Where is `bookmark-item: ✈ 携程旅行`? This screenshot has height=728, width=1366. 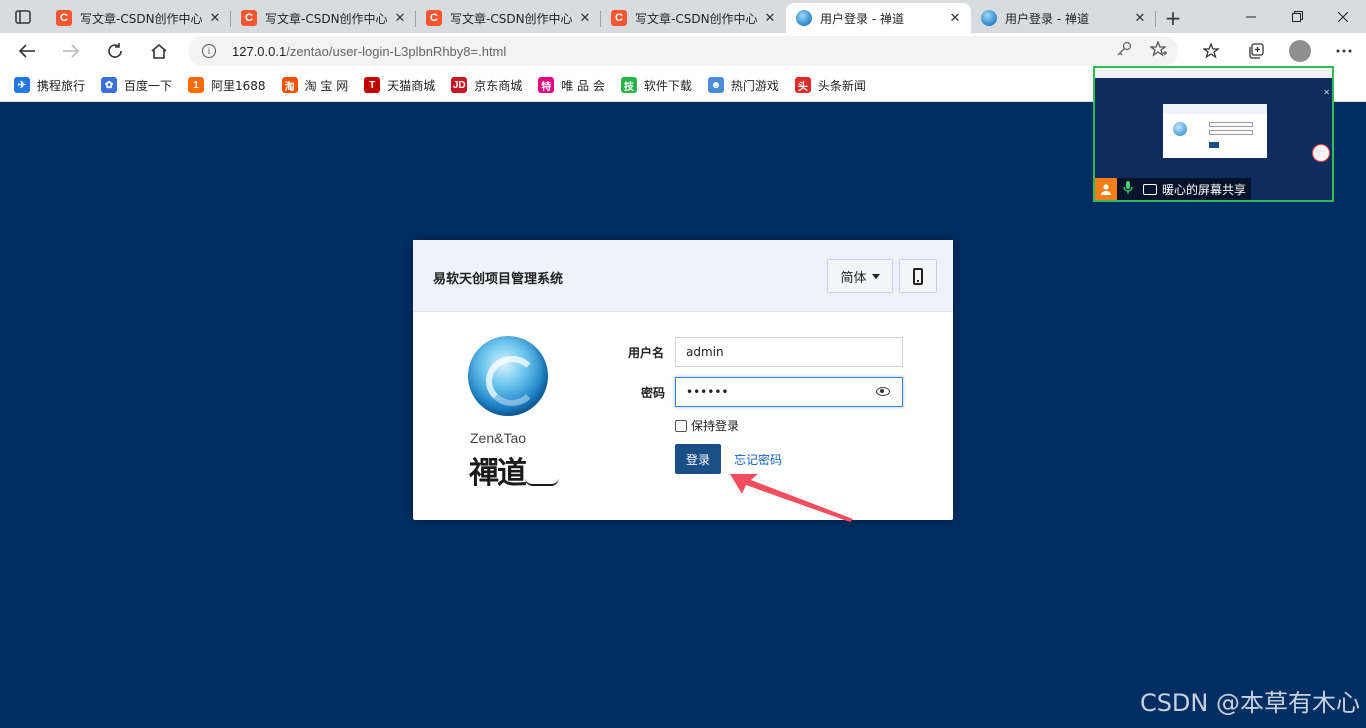
bookmark-item: ✈ 携程旅行 is located at coordinates (49, 85).